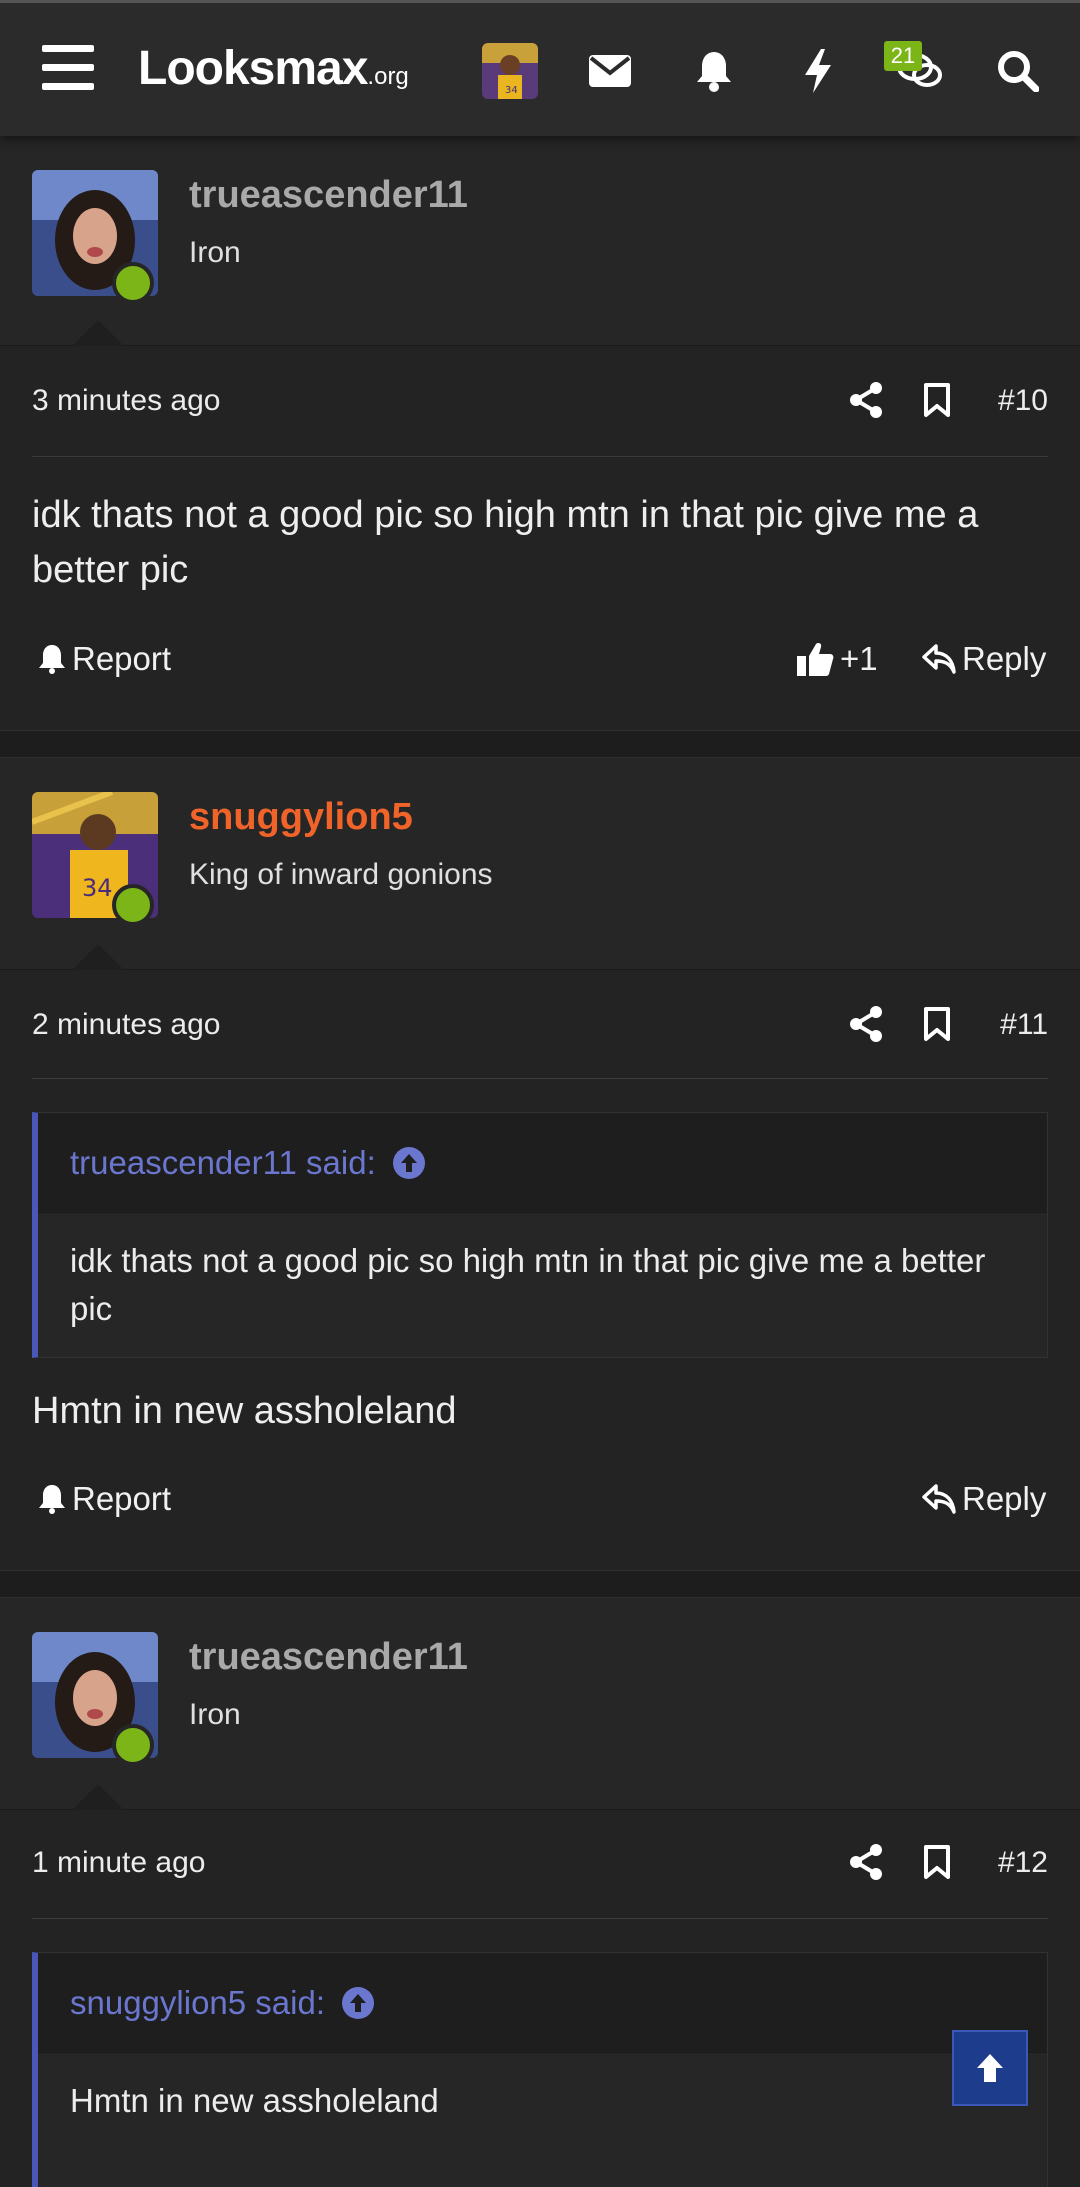 This screenshot has width=1080, height=2187. Describe the element at coordinates (223, 1163) in the screenshot. I see `quote-author: trueascender11 said:` at that location.